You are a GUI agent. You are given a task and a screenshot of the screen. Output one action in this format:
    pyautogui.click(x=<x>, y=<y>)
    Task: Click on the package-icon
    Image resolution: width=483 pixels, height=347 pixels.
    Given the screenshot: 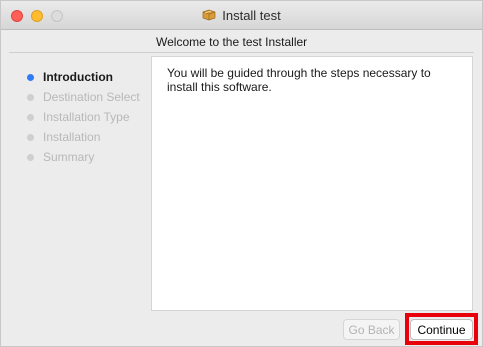 What is the action you would take?
    pyautogui.click(x=209, y=15)
    